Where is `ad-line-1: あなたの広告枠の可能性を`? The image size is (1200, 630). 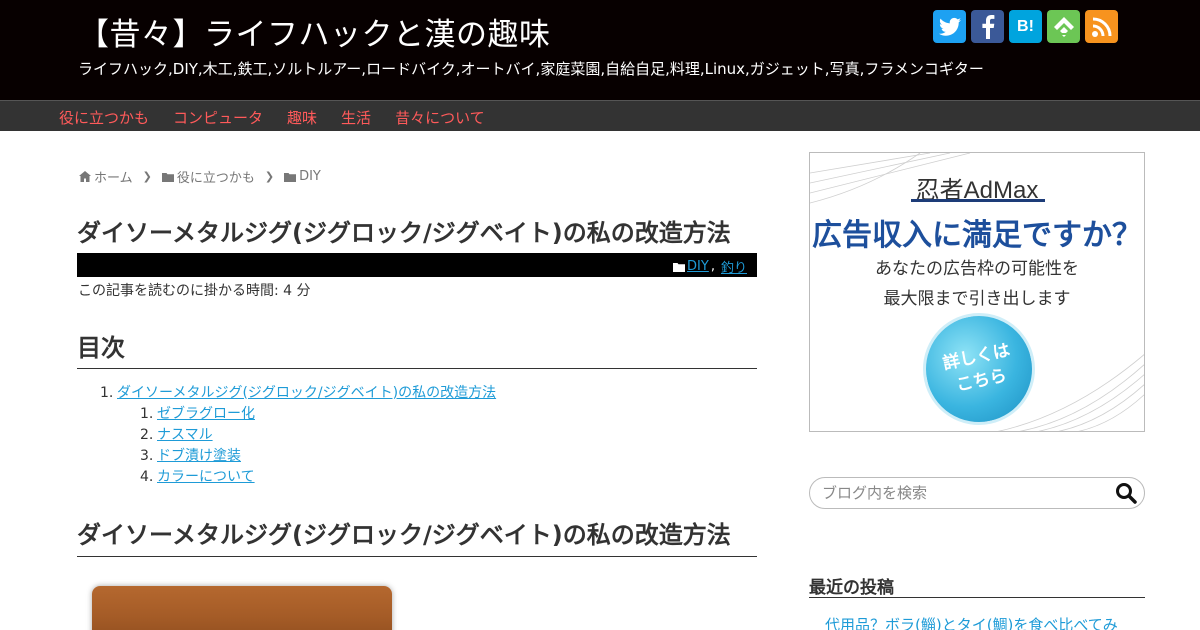
ad-line-1: あなたの広告枠の可能性を is located at coordinates (977, 269).